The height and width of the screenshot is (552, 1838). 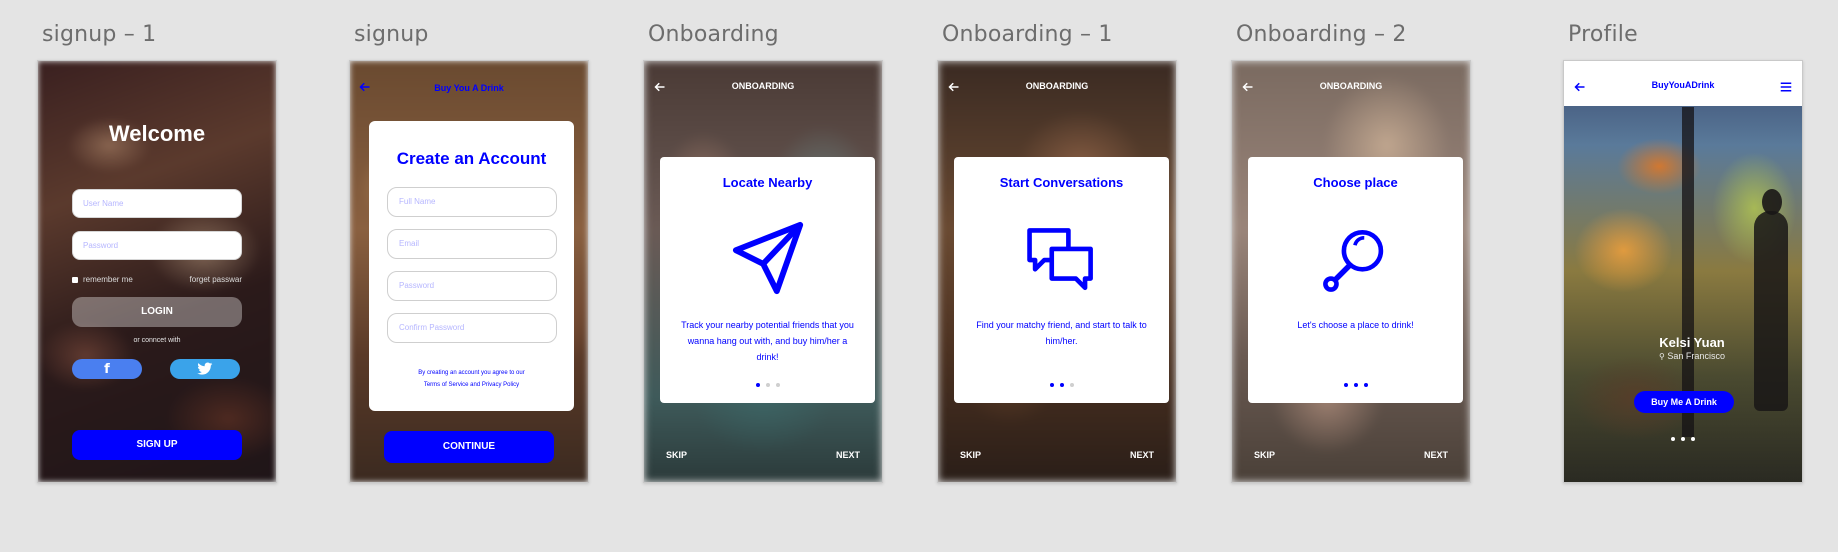 I want to click on terms-link: Terms of Service and Privacy Policy, so click(x=471, y=385).